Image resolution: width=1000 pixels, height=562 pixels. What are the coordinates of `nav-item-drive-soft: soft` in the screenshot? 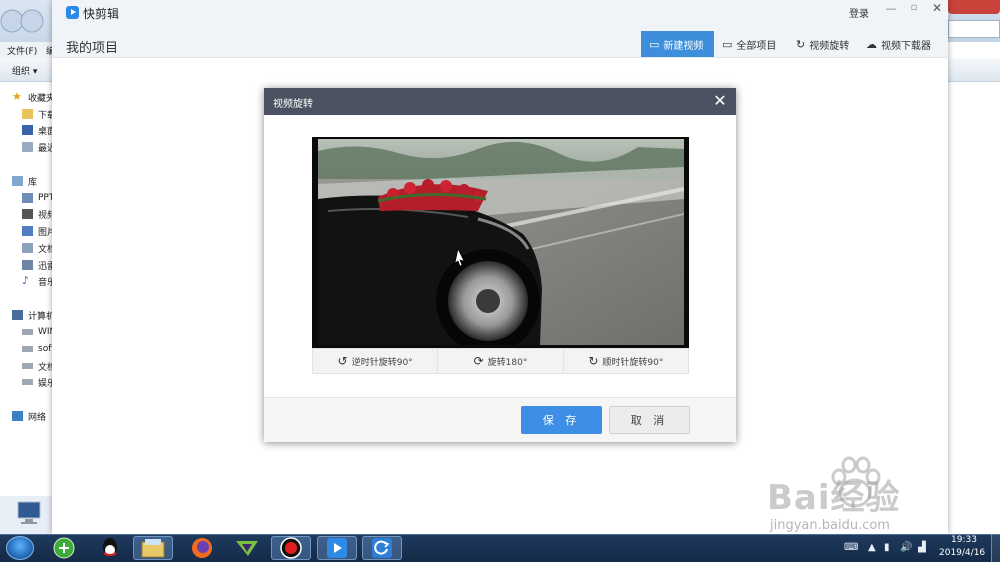 It's located at (38, 349).